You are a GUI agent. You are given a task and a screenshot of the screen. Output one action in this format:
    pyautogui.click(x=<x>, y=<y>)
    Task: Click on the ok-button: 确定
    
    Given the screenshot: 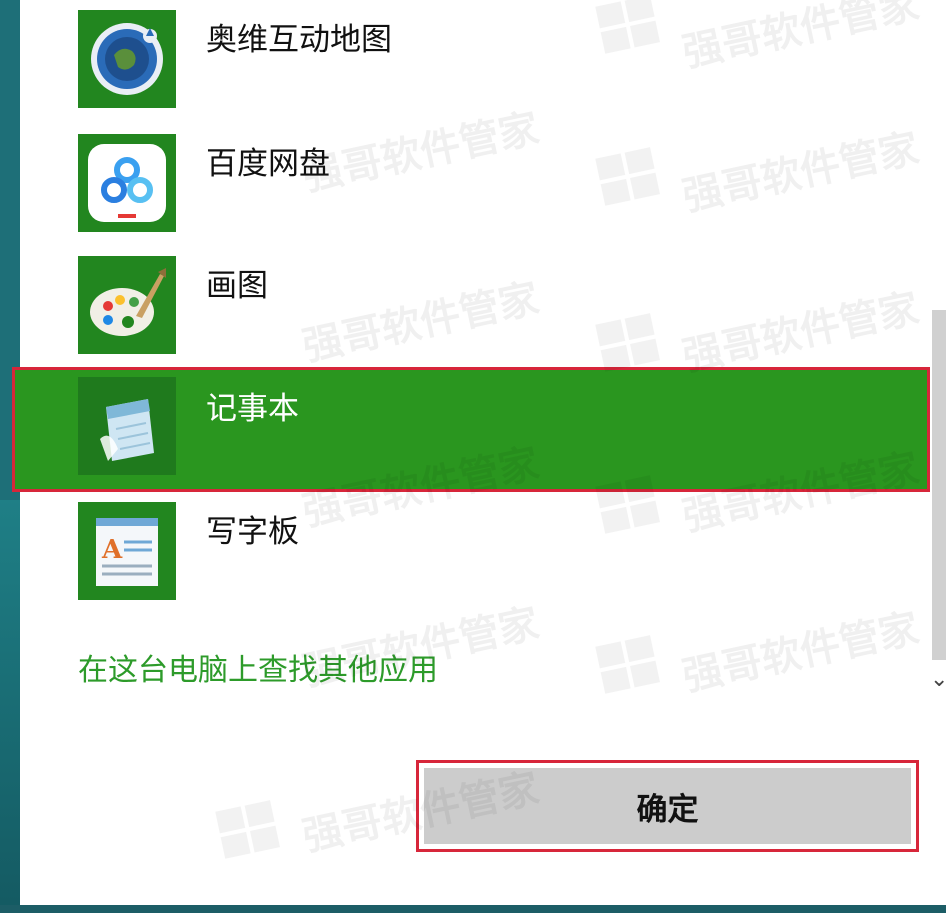 What is the action you would take?
    pyautogui.click(x=667, y=806)
    